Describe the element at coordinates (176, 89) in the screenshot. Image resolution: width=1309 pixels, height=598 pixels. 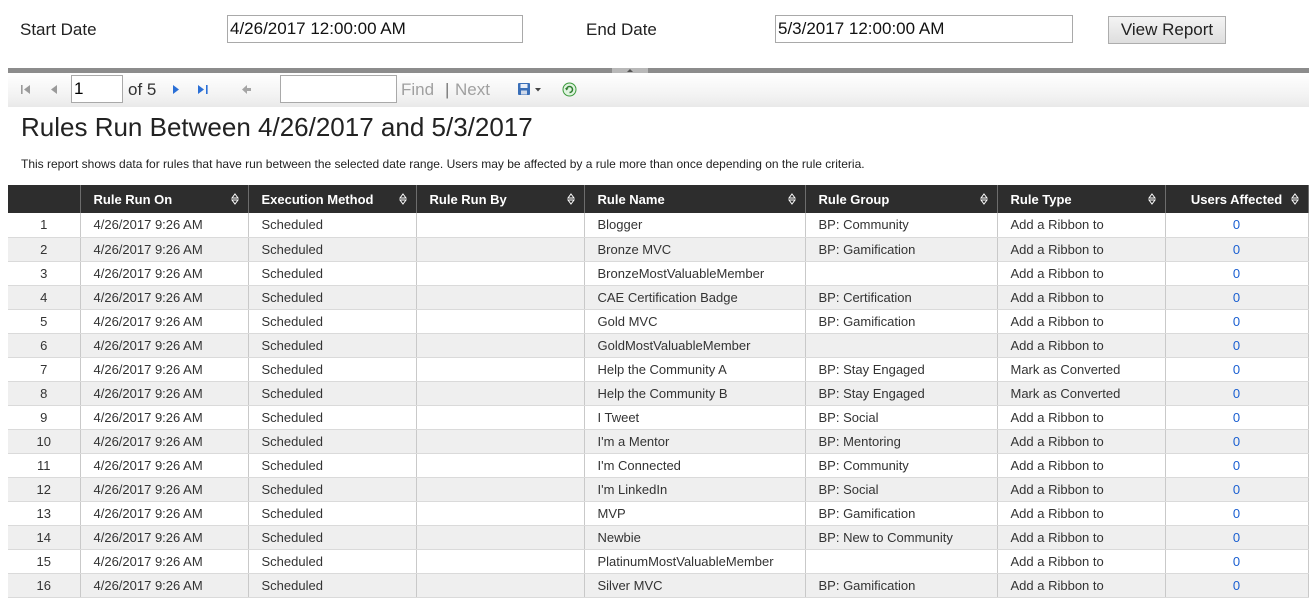
I see `next-page-icon` at that location.